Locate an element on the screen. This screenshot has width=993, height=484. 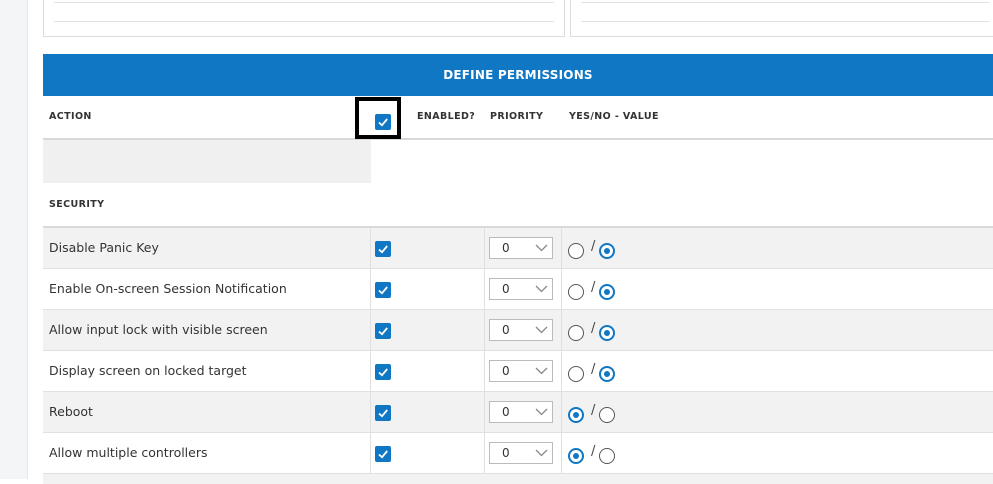
permissions-title: DEFINE PERMISSIONS is located at coordinates (518, 75).